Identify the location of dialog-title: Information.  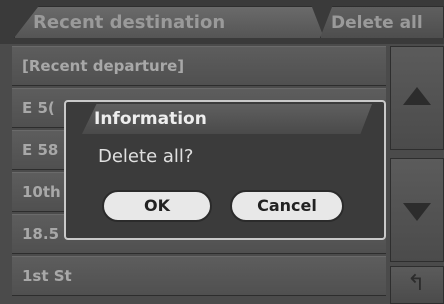
(227, 119).